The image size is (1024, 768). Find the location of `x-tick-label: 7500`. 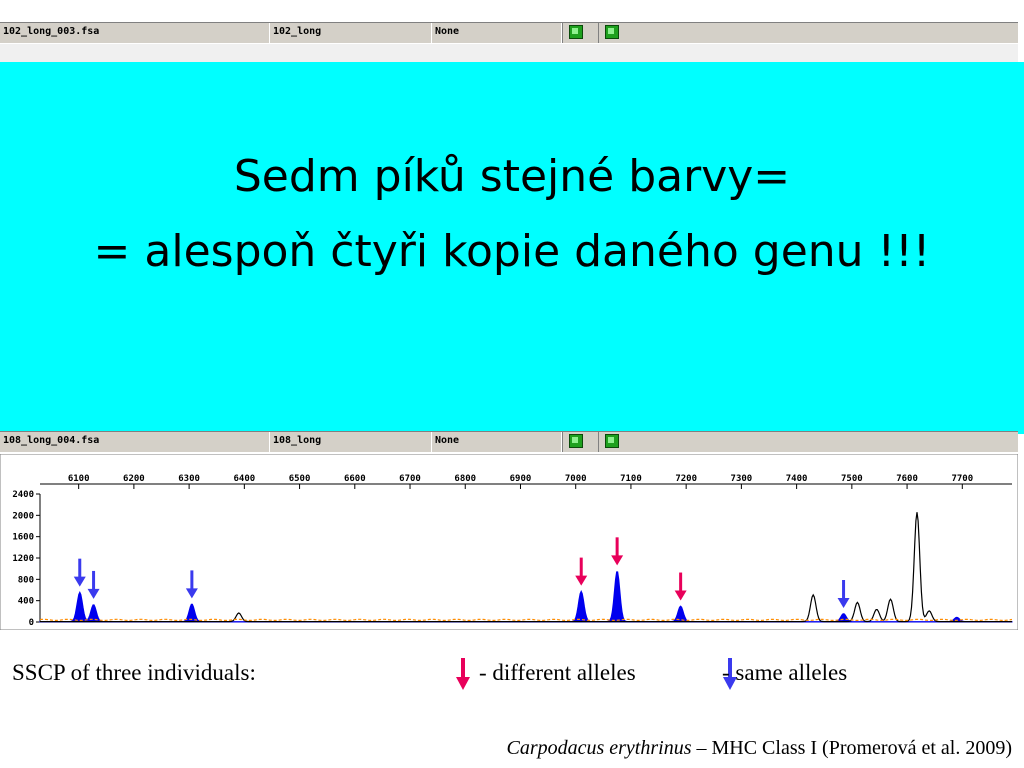

x-tick-label: 7500 is located at coordinates (852, 479).